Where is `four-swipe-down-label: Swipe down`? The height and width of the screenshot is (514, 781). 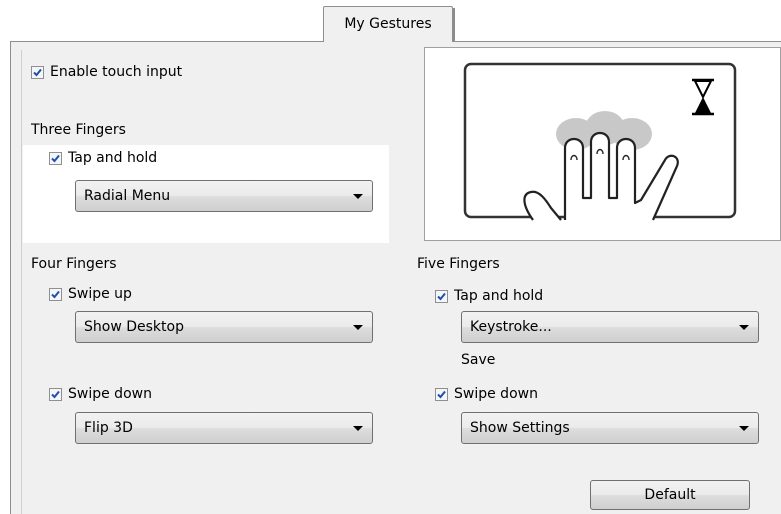 four-swipe-down-label: Swipe down is located at coordinates (110, 394).